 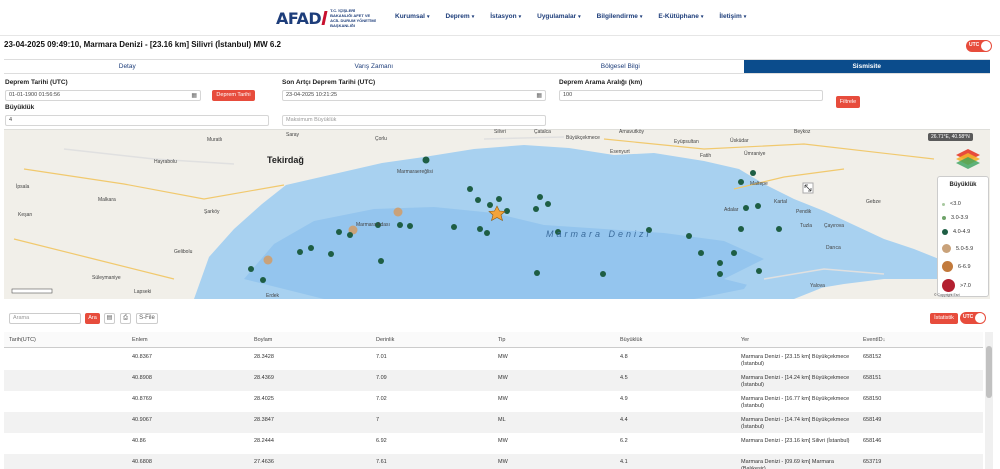 I want to click on fullscreen-icon, so click(x=808, y=188).